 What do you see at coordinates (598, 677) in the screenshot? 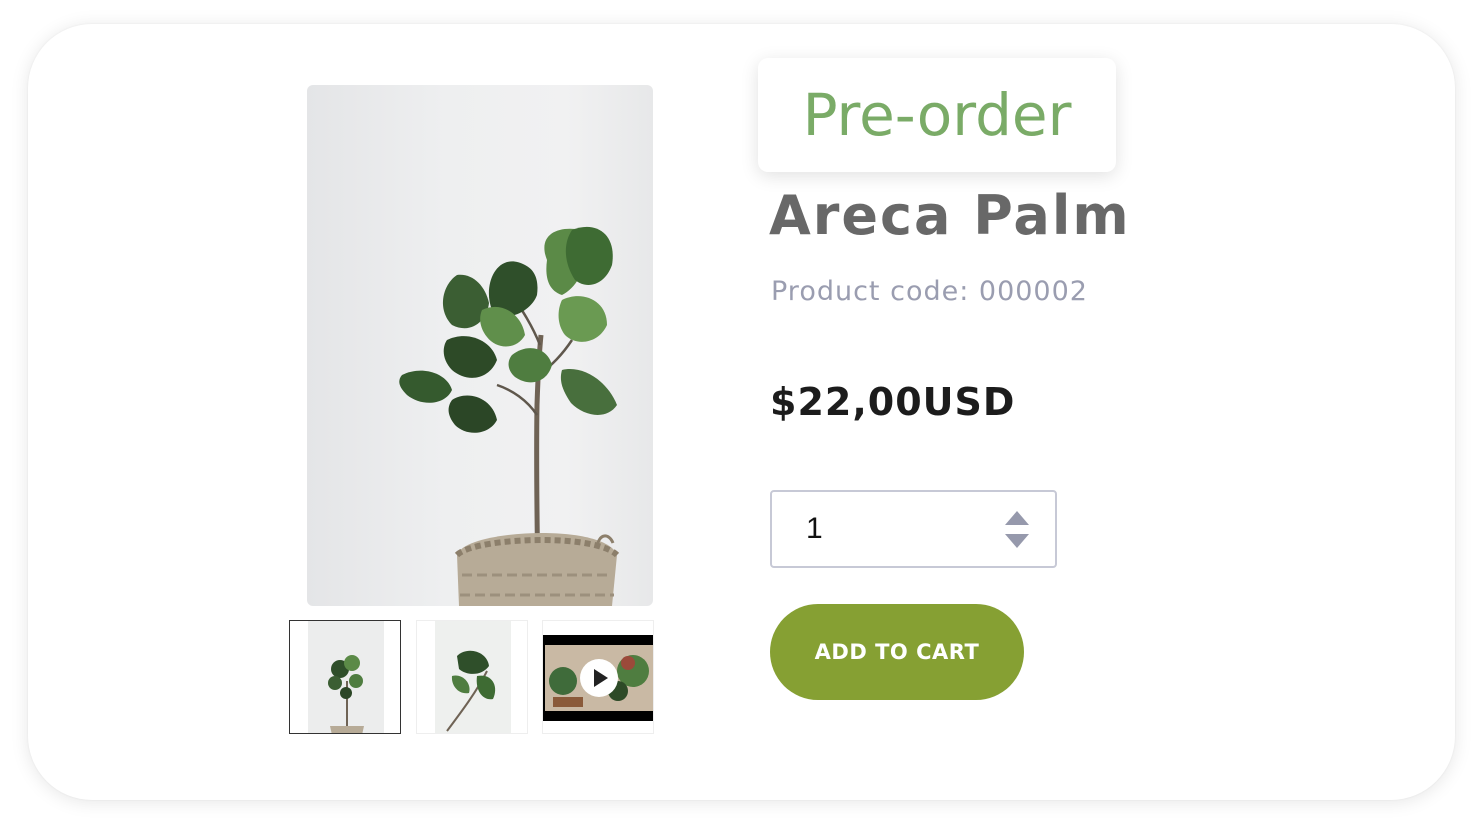
I see `thumbnail-video` at bounding box center [598, 677].